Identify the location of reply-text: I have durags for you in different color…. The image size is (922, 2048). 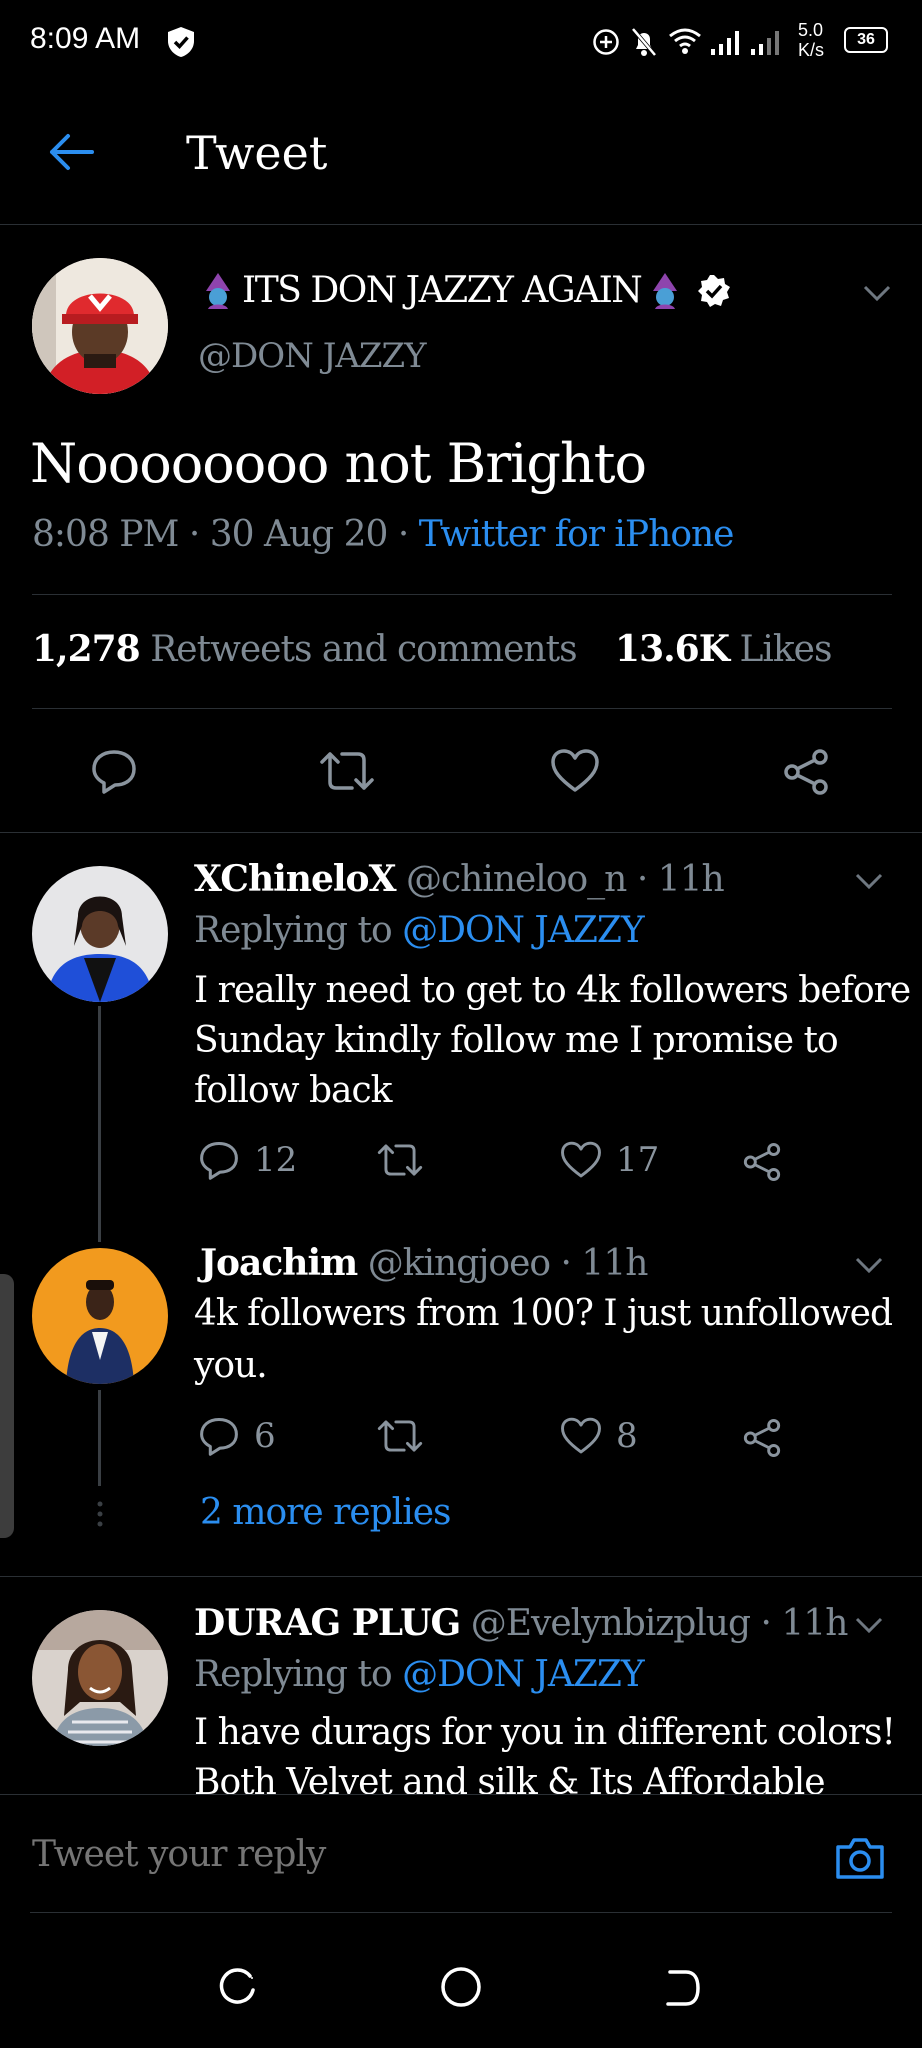
(544, 1751).